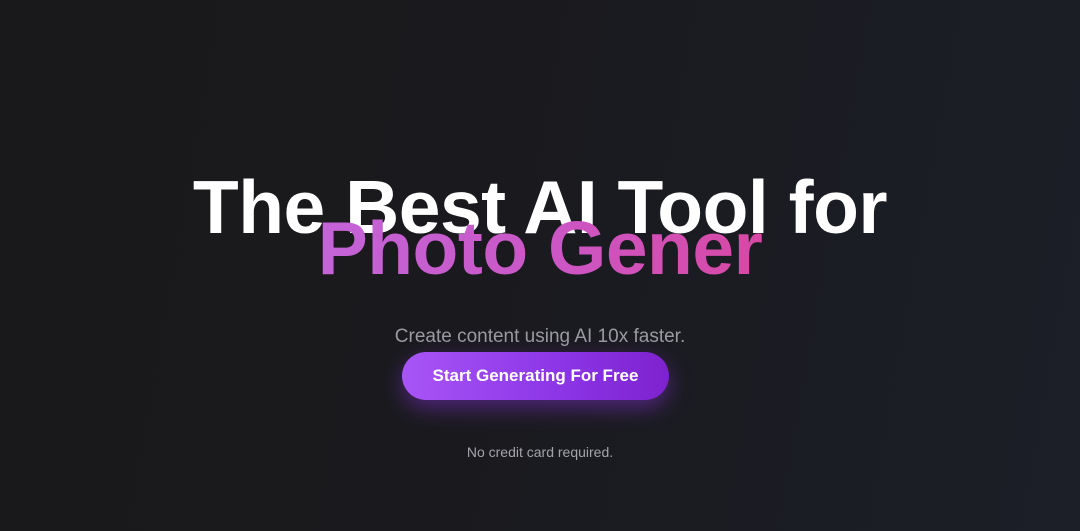 Image resolution: width=1080 pixels, height=531 pixels. I want to click on start-generating-button: Start Generating For Free, so click(535, 376).